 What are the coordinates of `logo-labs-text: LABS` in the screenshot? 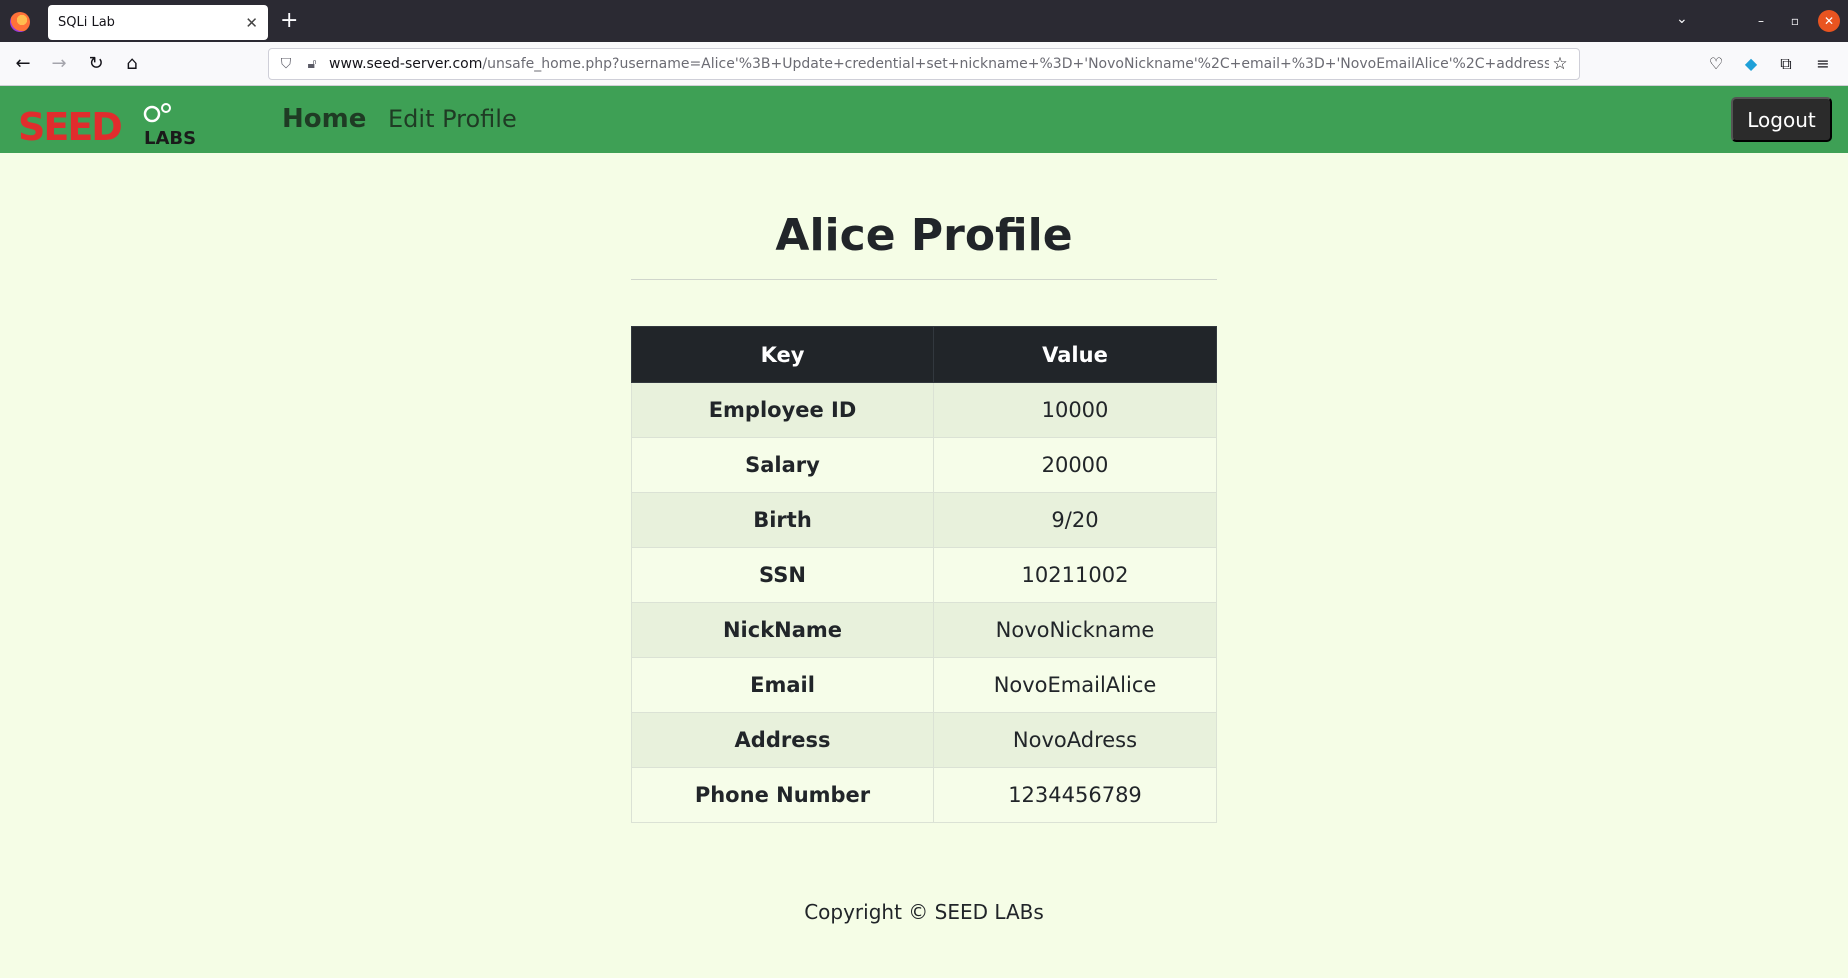 It's located at (170, 137).